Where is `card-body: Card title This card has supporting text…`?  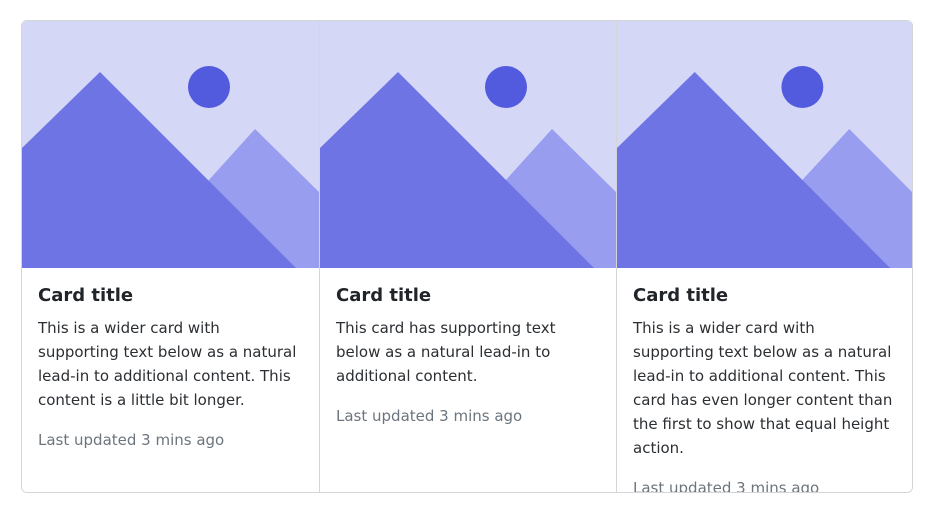 card-body: Card title This card has supporting text… is located at coordinates (468, 348).